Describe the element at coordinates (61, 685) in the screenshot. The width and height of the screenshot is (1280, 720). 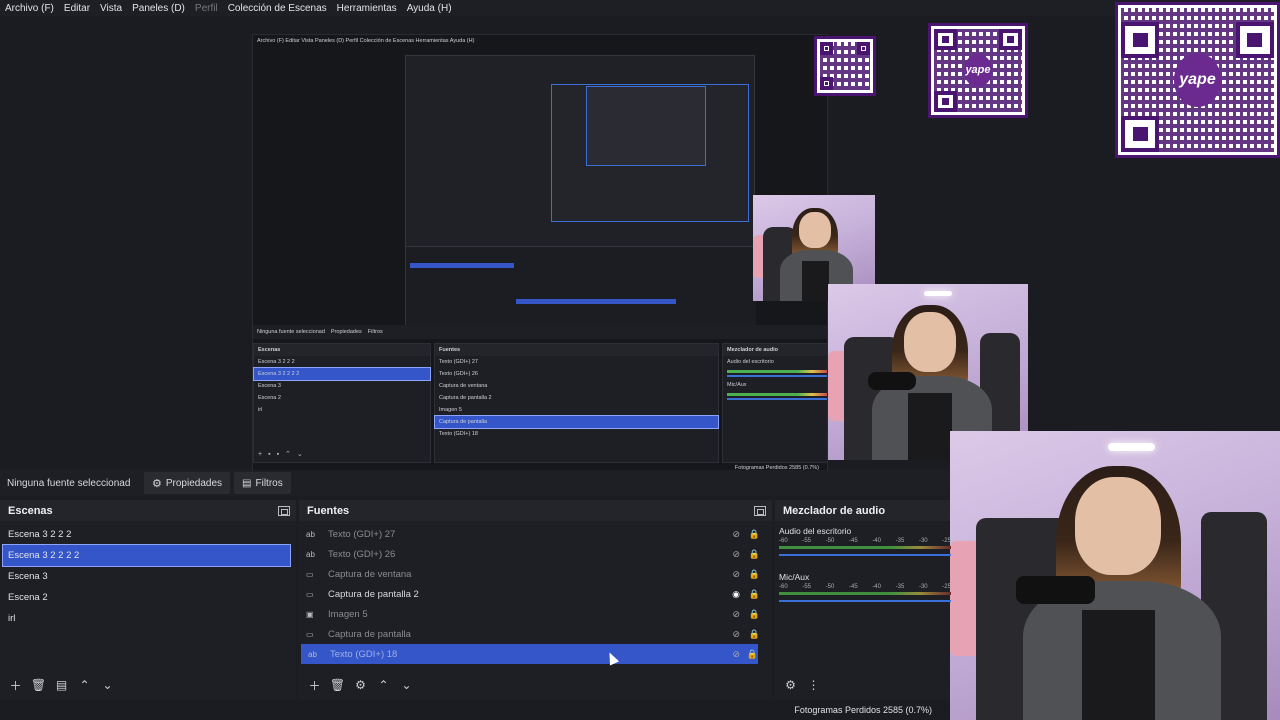
I see `scene-filters-button: ▤` at that location.